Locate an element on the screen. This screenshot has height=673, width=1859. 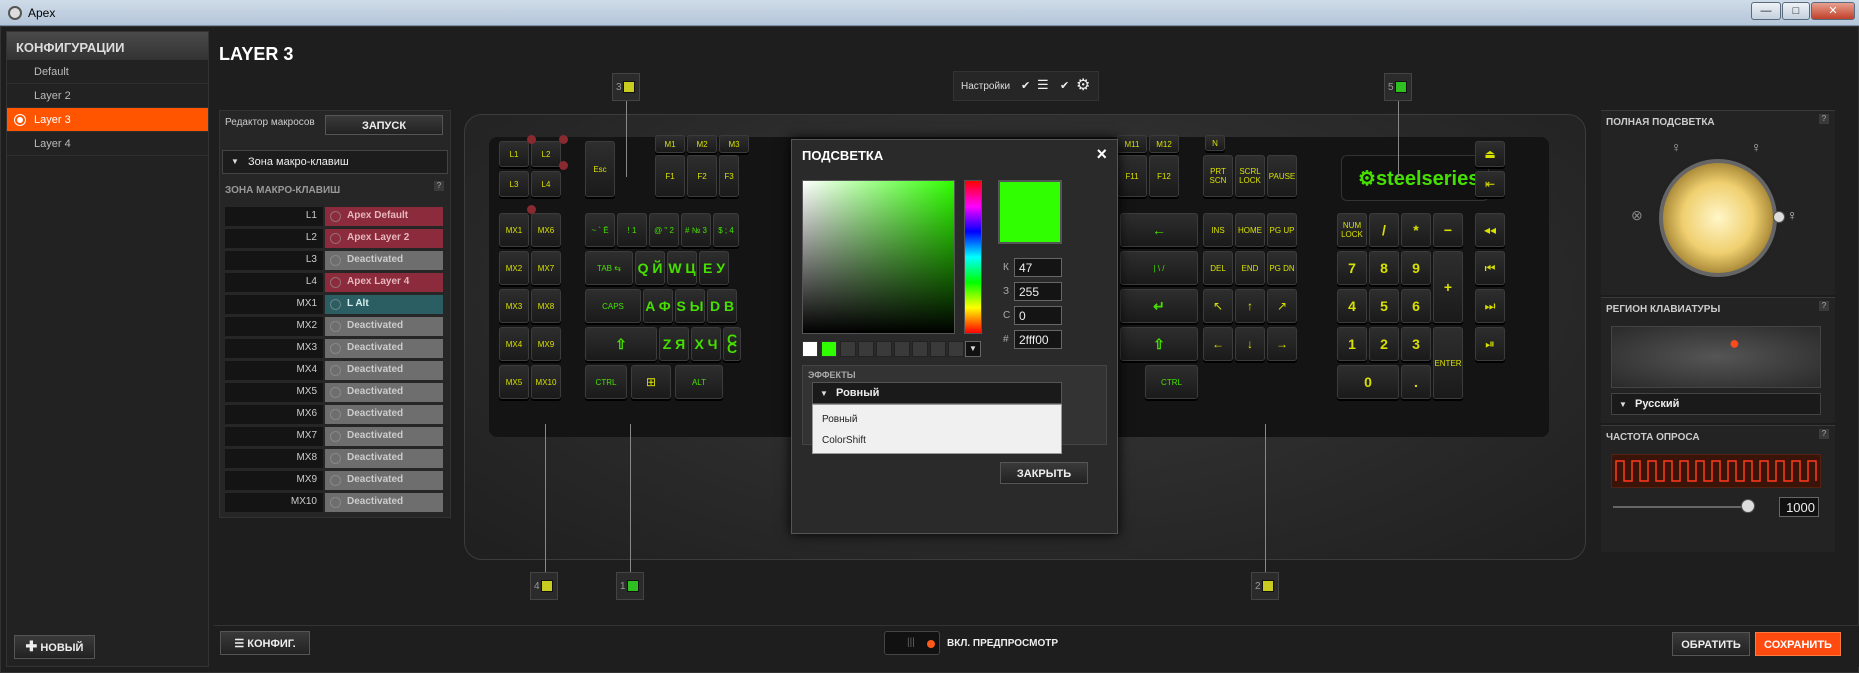
new-config-button: ✚ НОВЫЙ is located at coordinates (54, 647).